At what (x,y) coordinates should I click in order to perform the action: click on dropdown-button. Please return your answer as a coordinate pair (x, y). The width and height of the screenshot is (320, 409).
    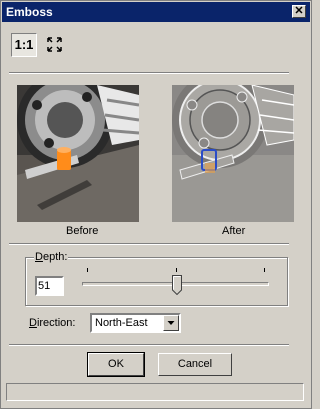
    Looking at the image, I should click on (171, 323).